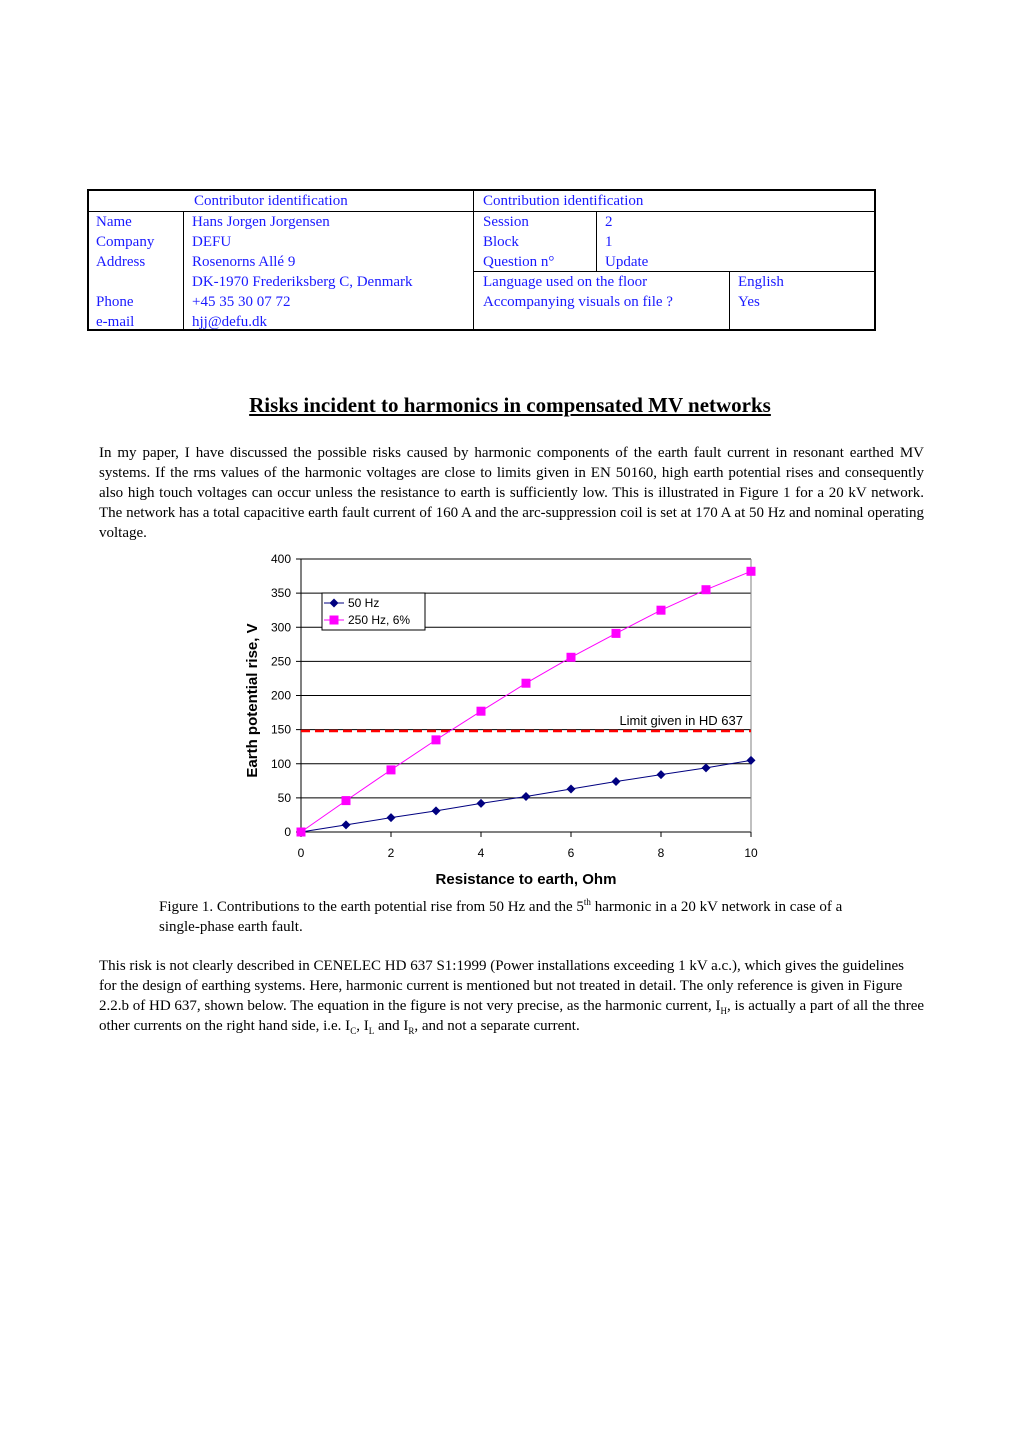  What do you see at coordinates (627, 262) in the screenshot?
I see `value-question: Update` at bounding box center [627, 262].